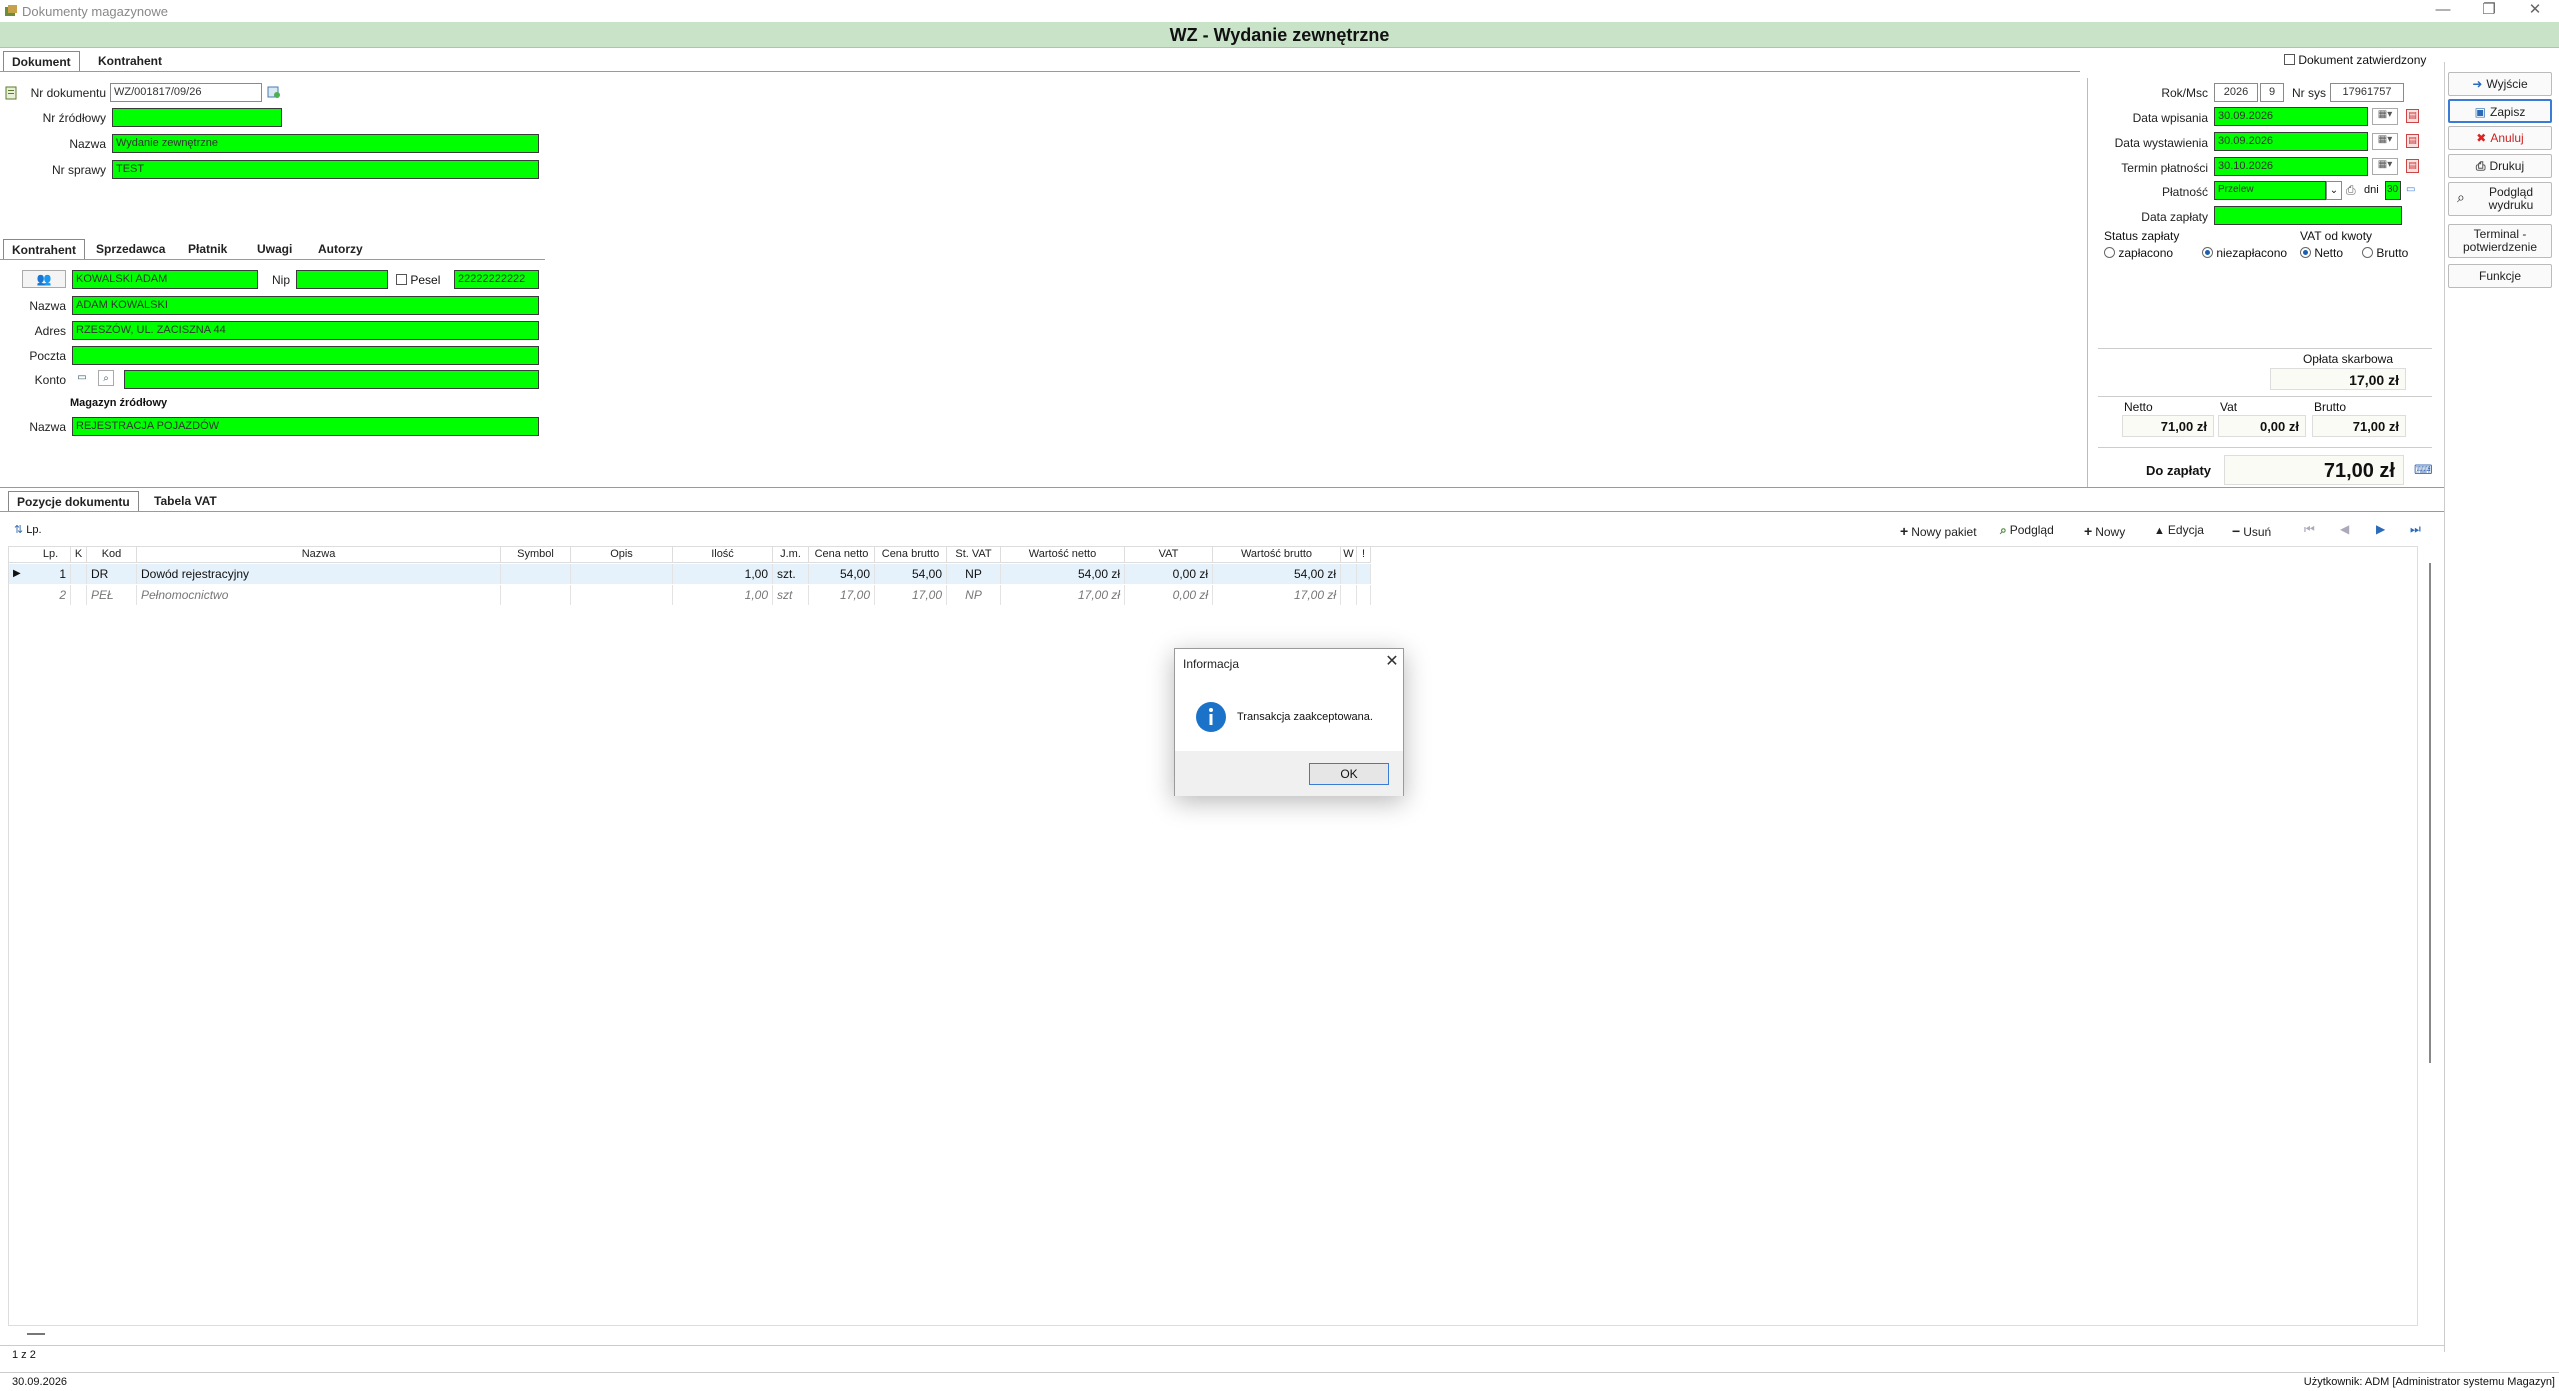 This screenshot has width=2559, height=1391. What do you see at coordinates (82, 378) in the screenshot?
I see `bank-card-icon: ▭` at bounding box center [82, 378].